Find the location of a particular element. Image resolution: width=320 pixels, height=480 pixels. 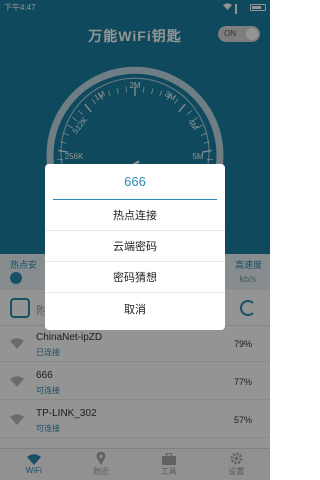

dialog-option-cancel: 取消 is located at coordinates (135, 308).